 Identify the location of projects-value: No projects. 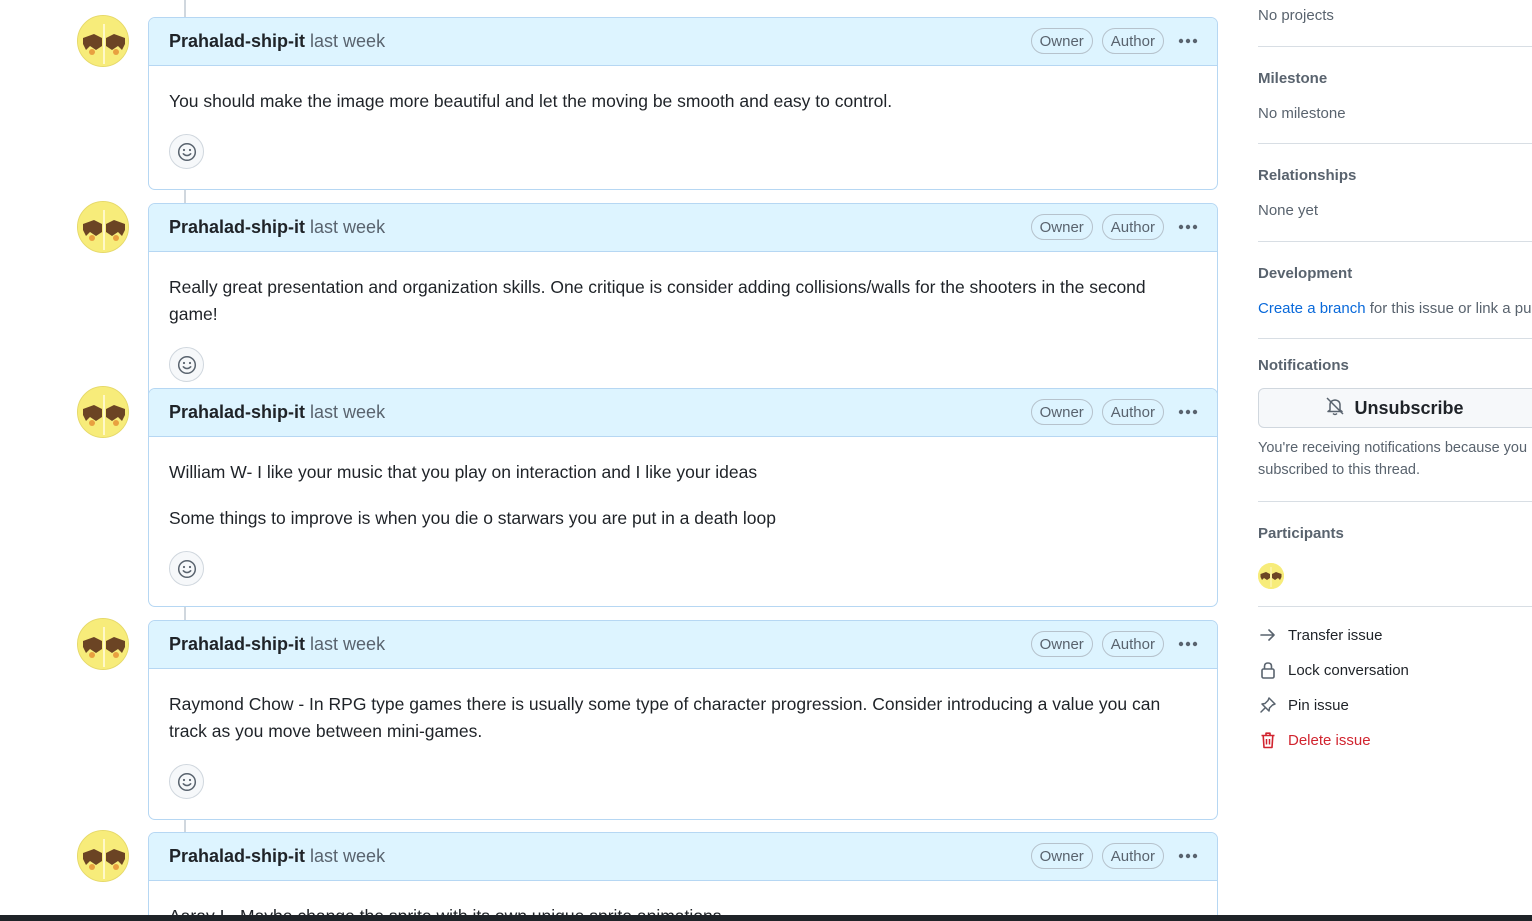
(1296, 15).